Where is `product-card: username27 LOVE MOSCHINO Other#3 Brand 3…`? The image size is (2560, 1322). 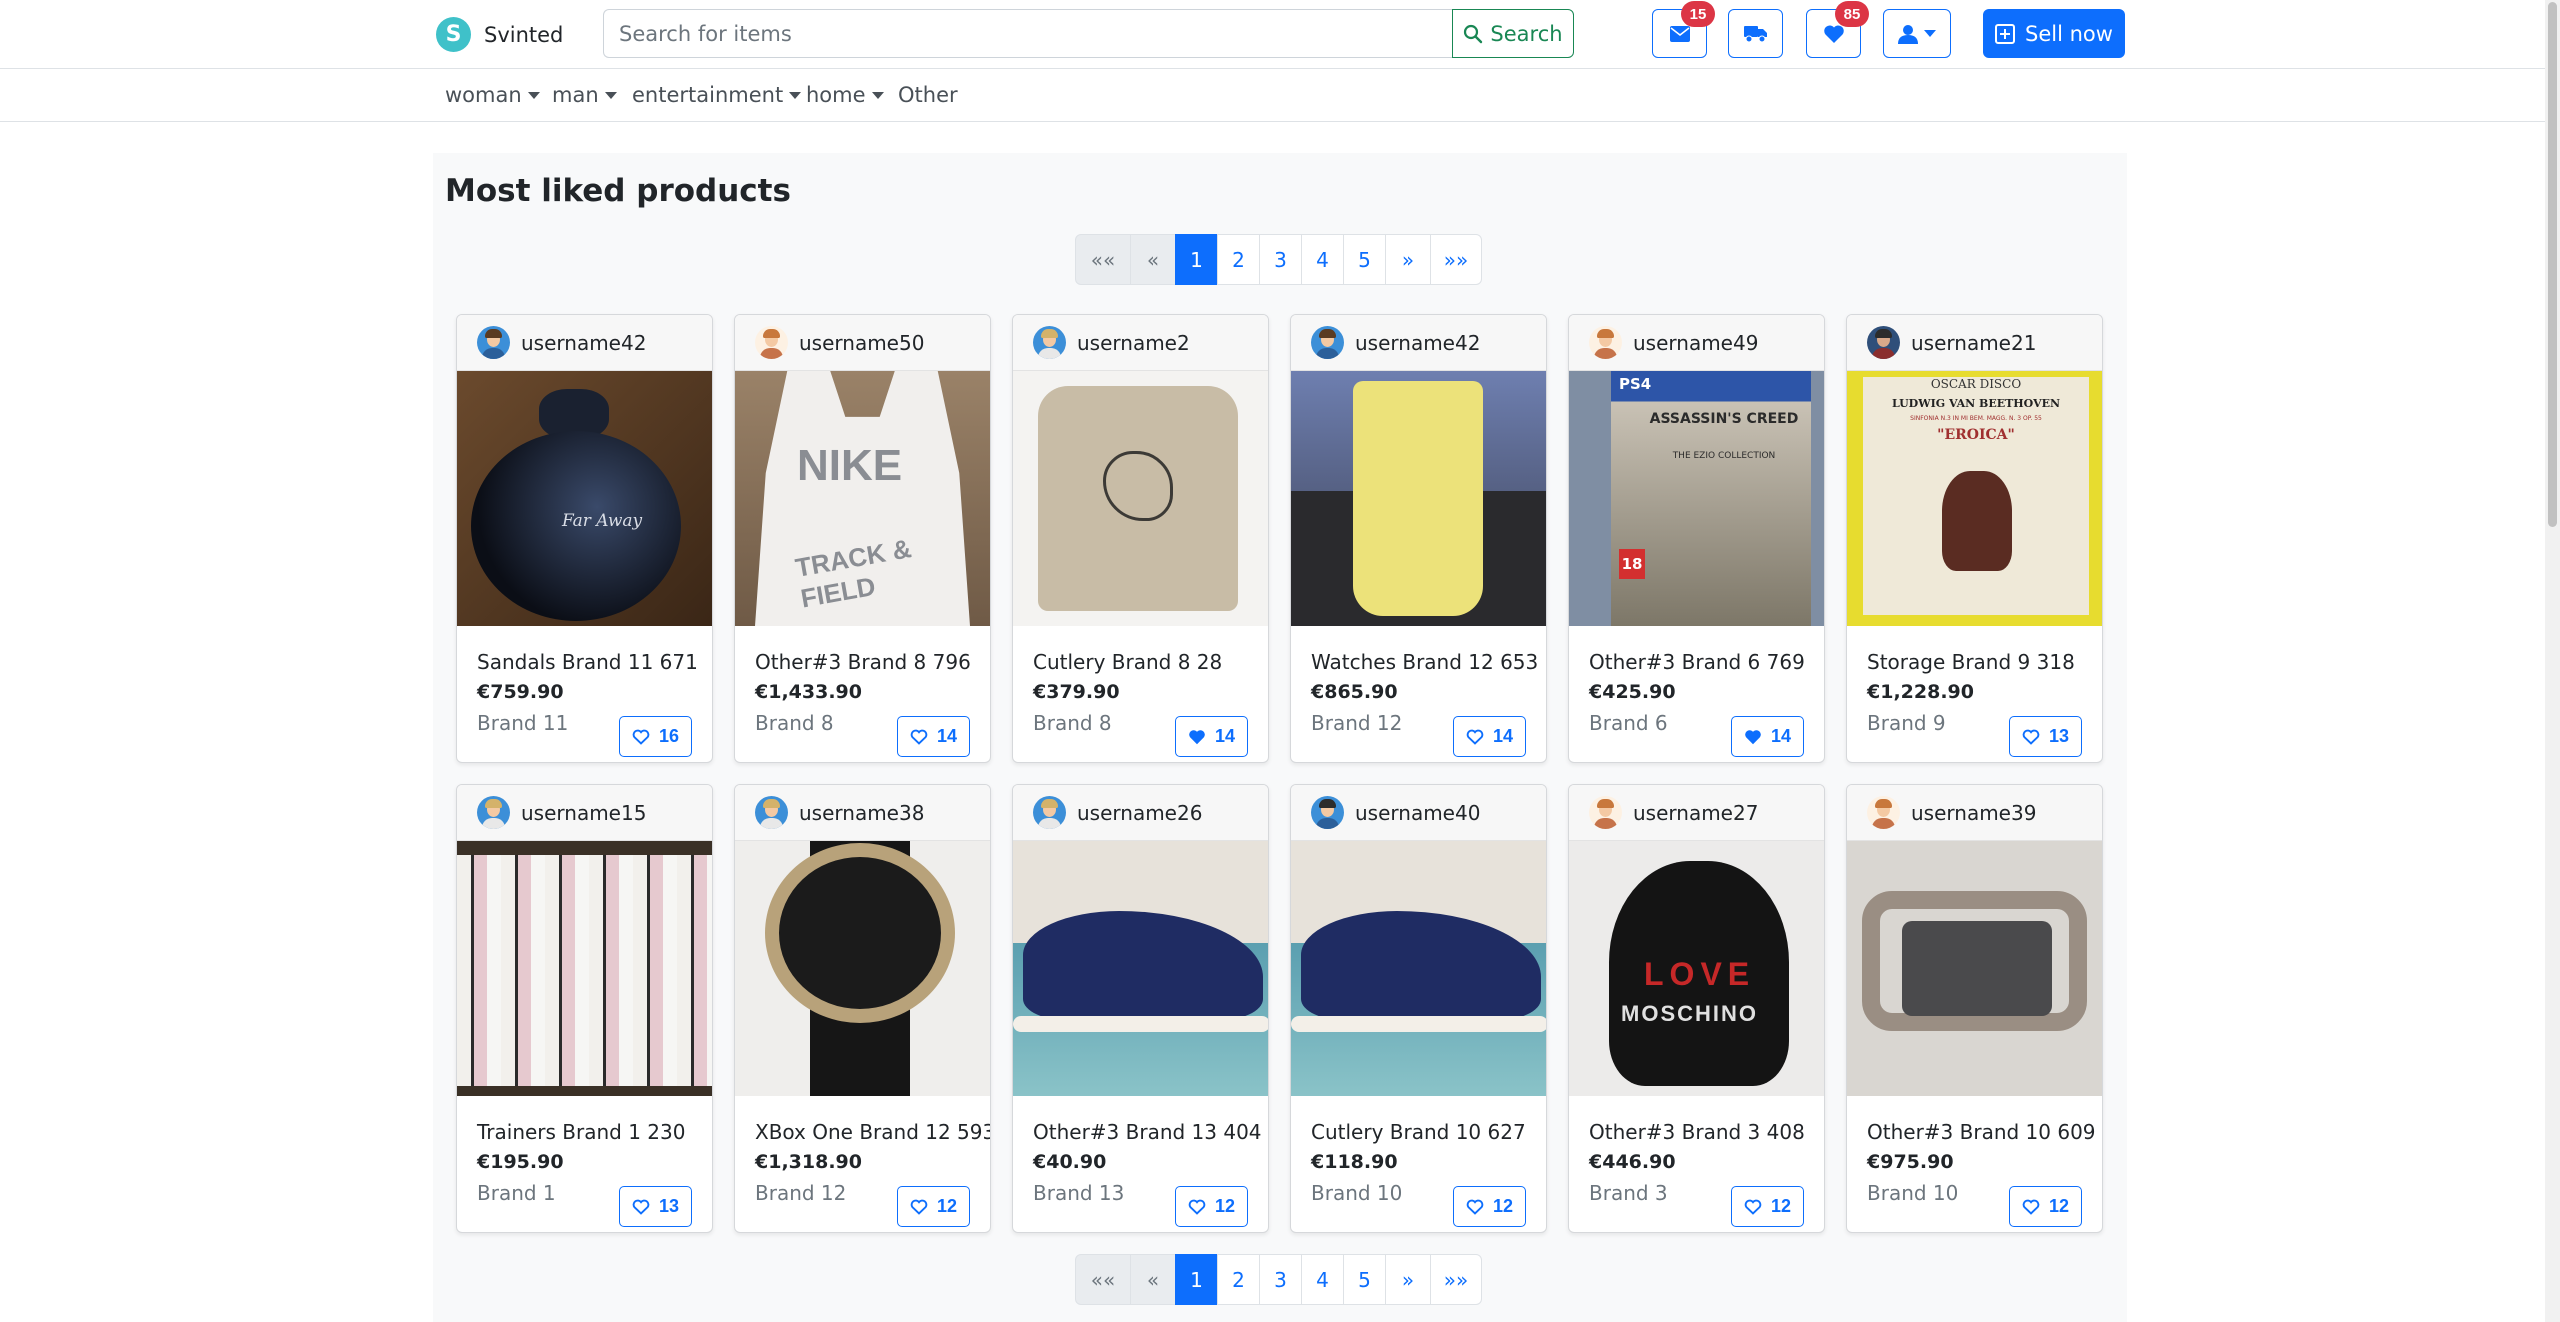
product-card: username27 LOVE MOSCHINO Other#3 Brand 3… is located at coordinates (1696, 1008).